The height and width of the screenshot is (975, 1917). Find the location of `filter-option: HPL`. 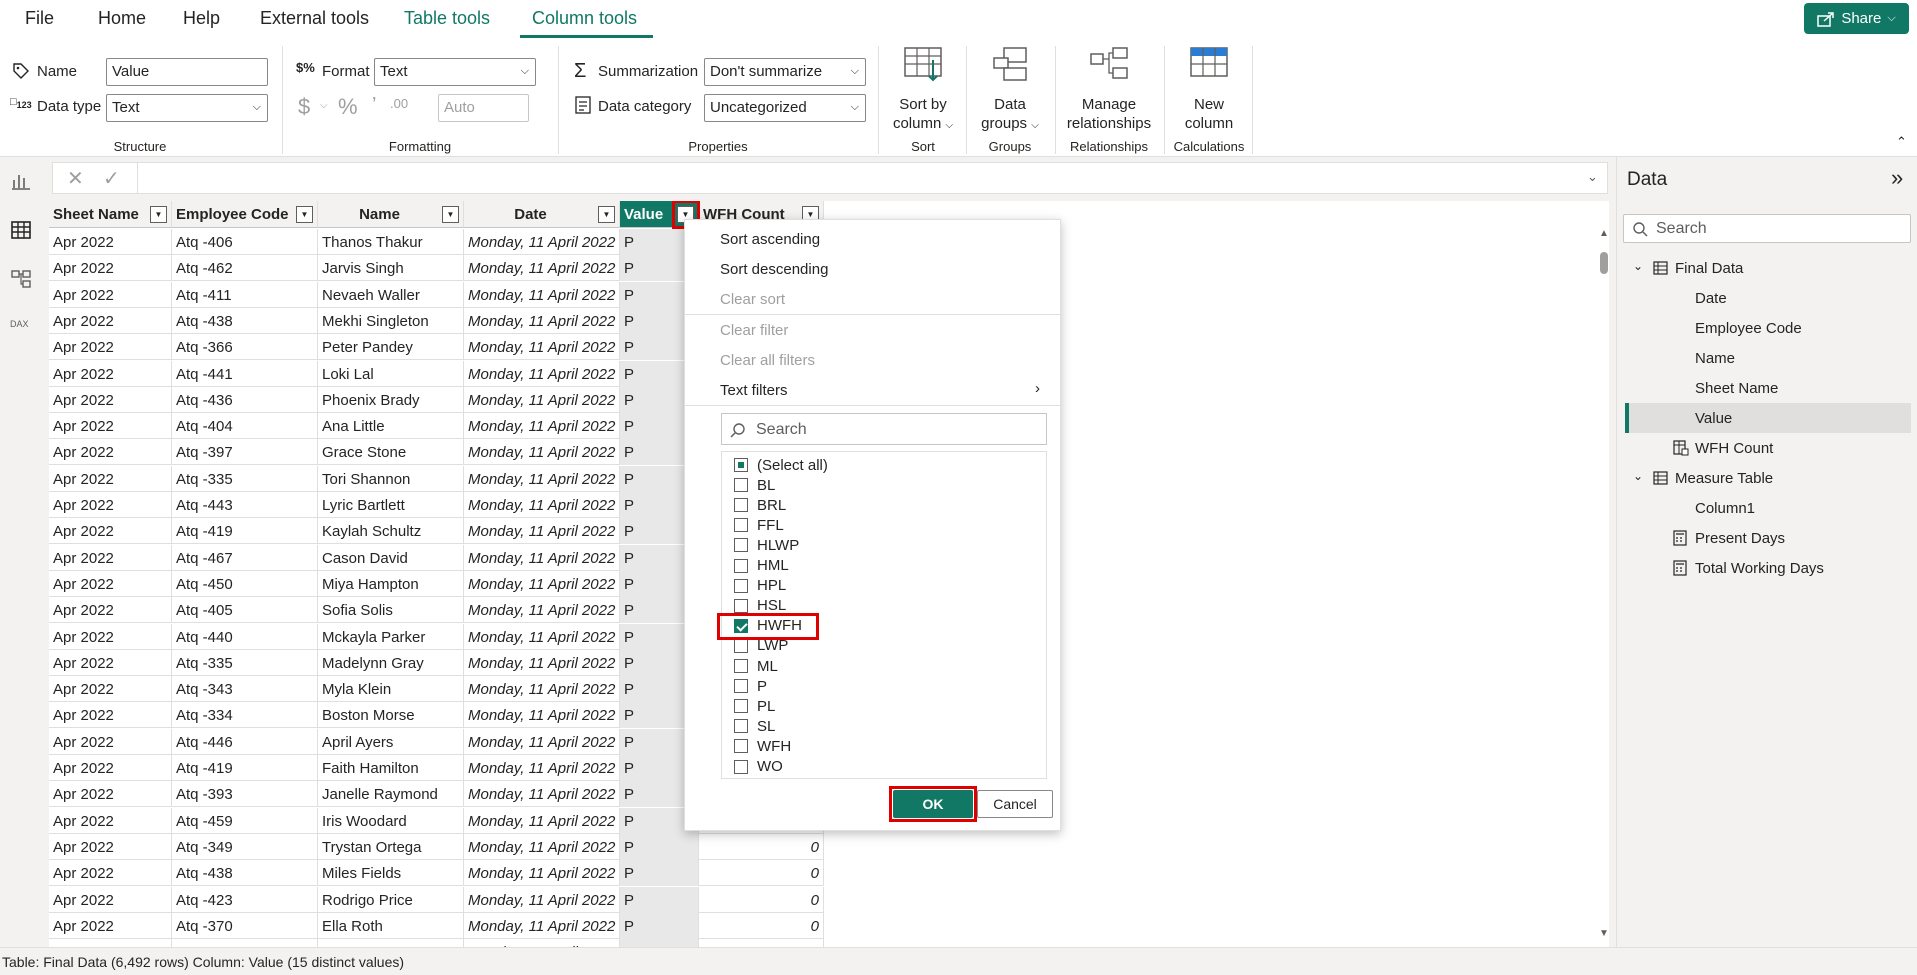

filter-option: HPL is located at coordinates (760, 586).